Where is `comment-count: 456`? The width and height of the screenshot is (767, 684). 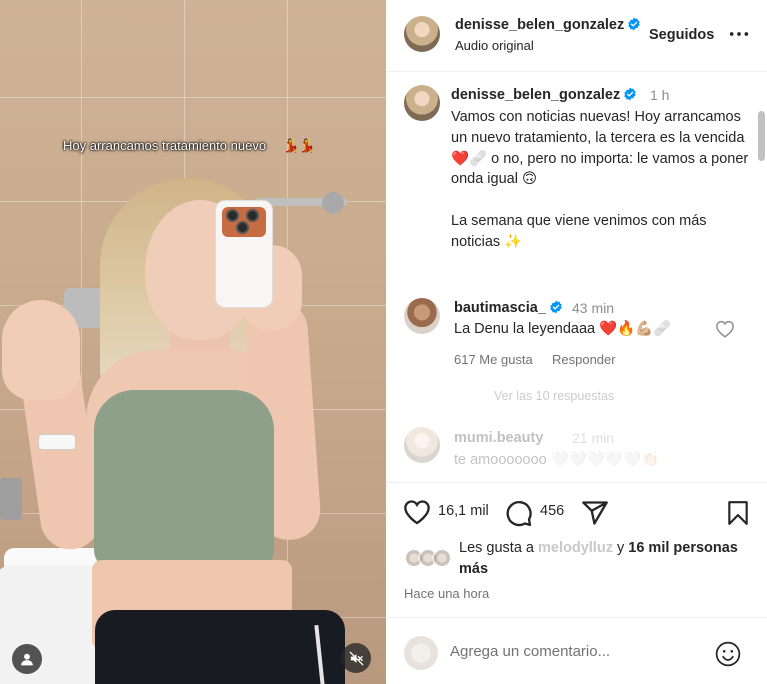 comment-count: 456 is located at coordinates (552, 511).